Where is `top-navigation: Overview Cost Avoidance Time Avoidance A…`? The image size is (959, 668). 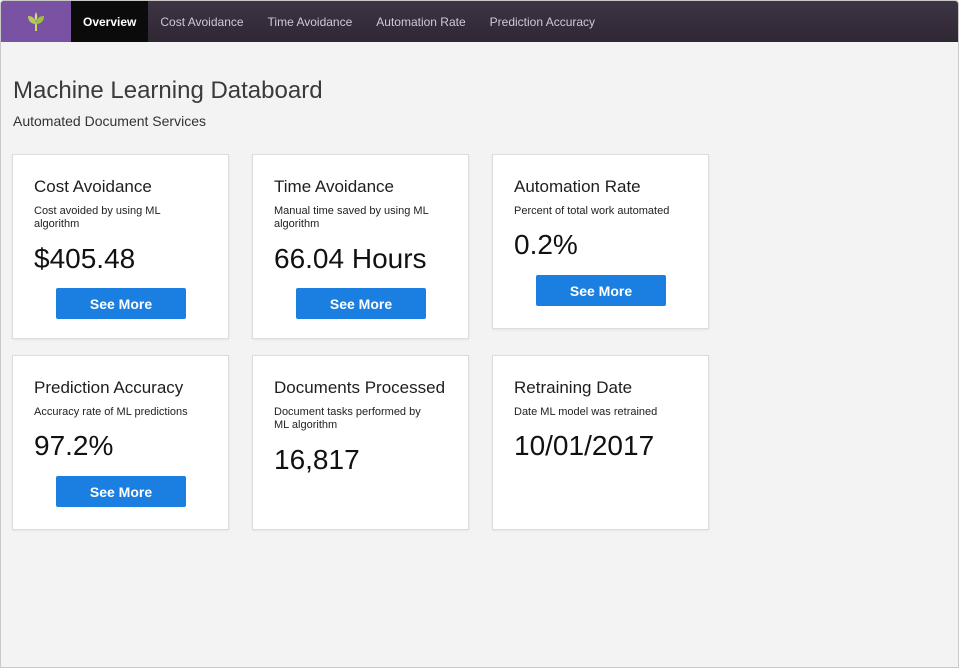 top-navigation: Overview Cost Avoidance Time Avoidance A… is located at coordinates (479, 21).